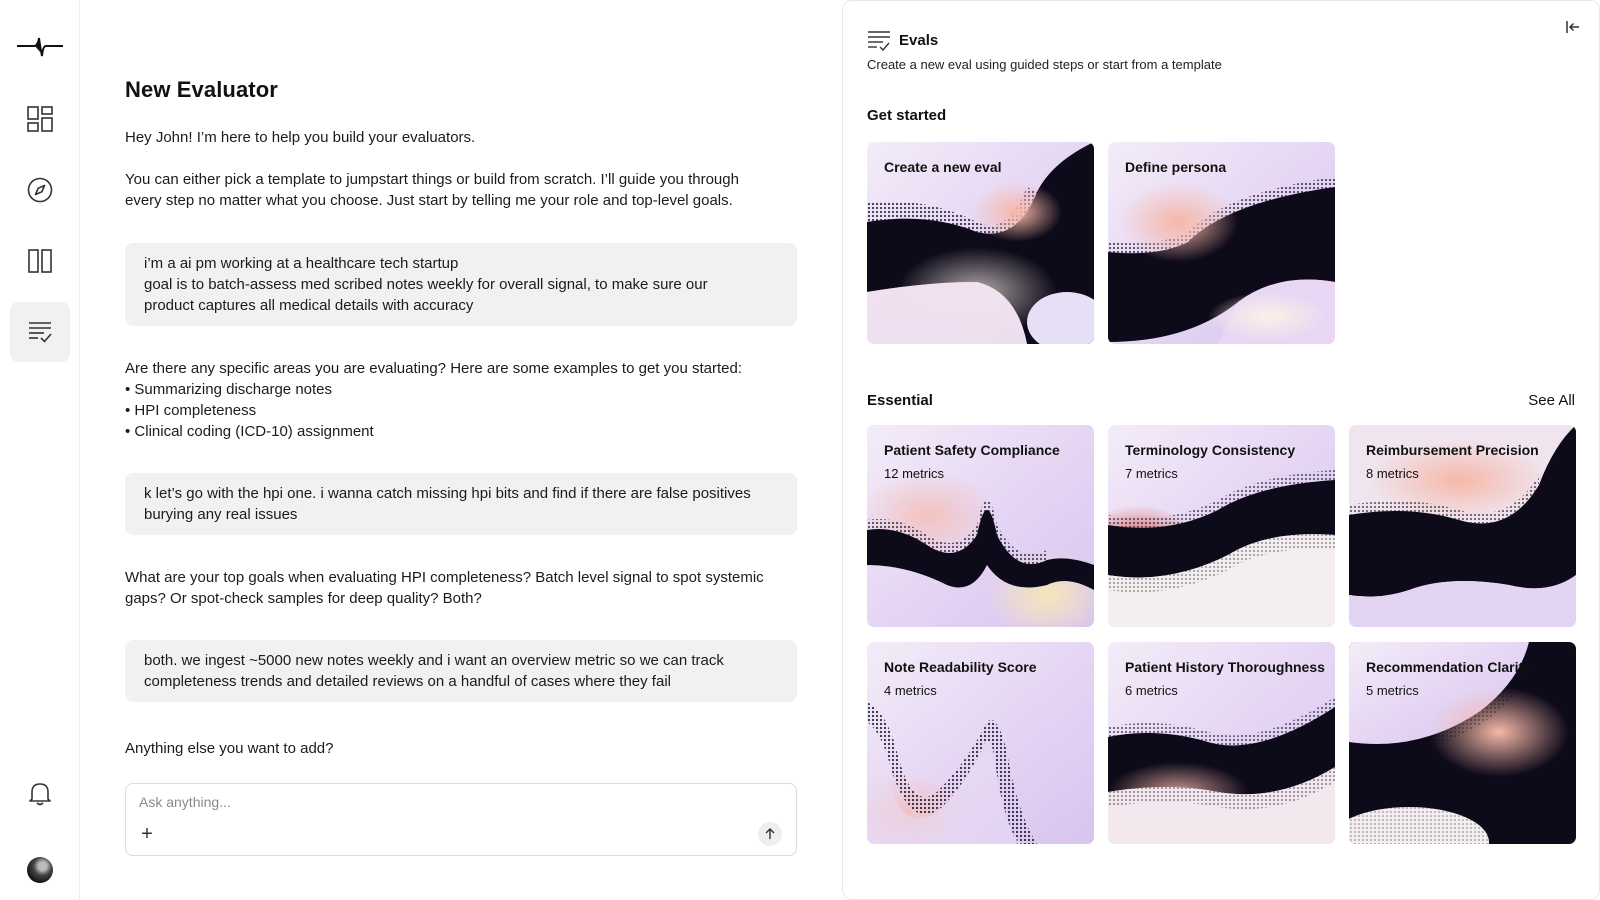 This screenshot has height=900, width=1600. Describe the element at coordinates (1221, 526) in the screenshot. I see `card-terminology-consistency: Terminology Consistency 7 metrics` at that location.